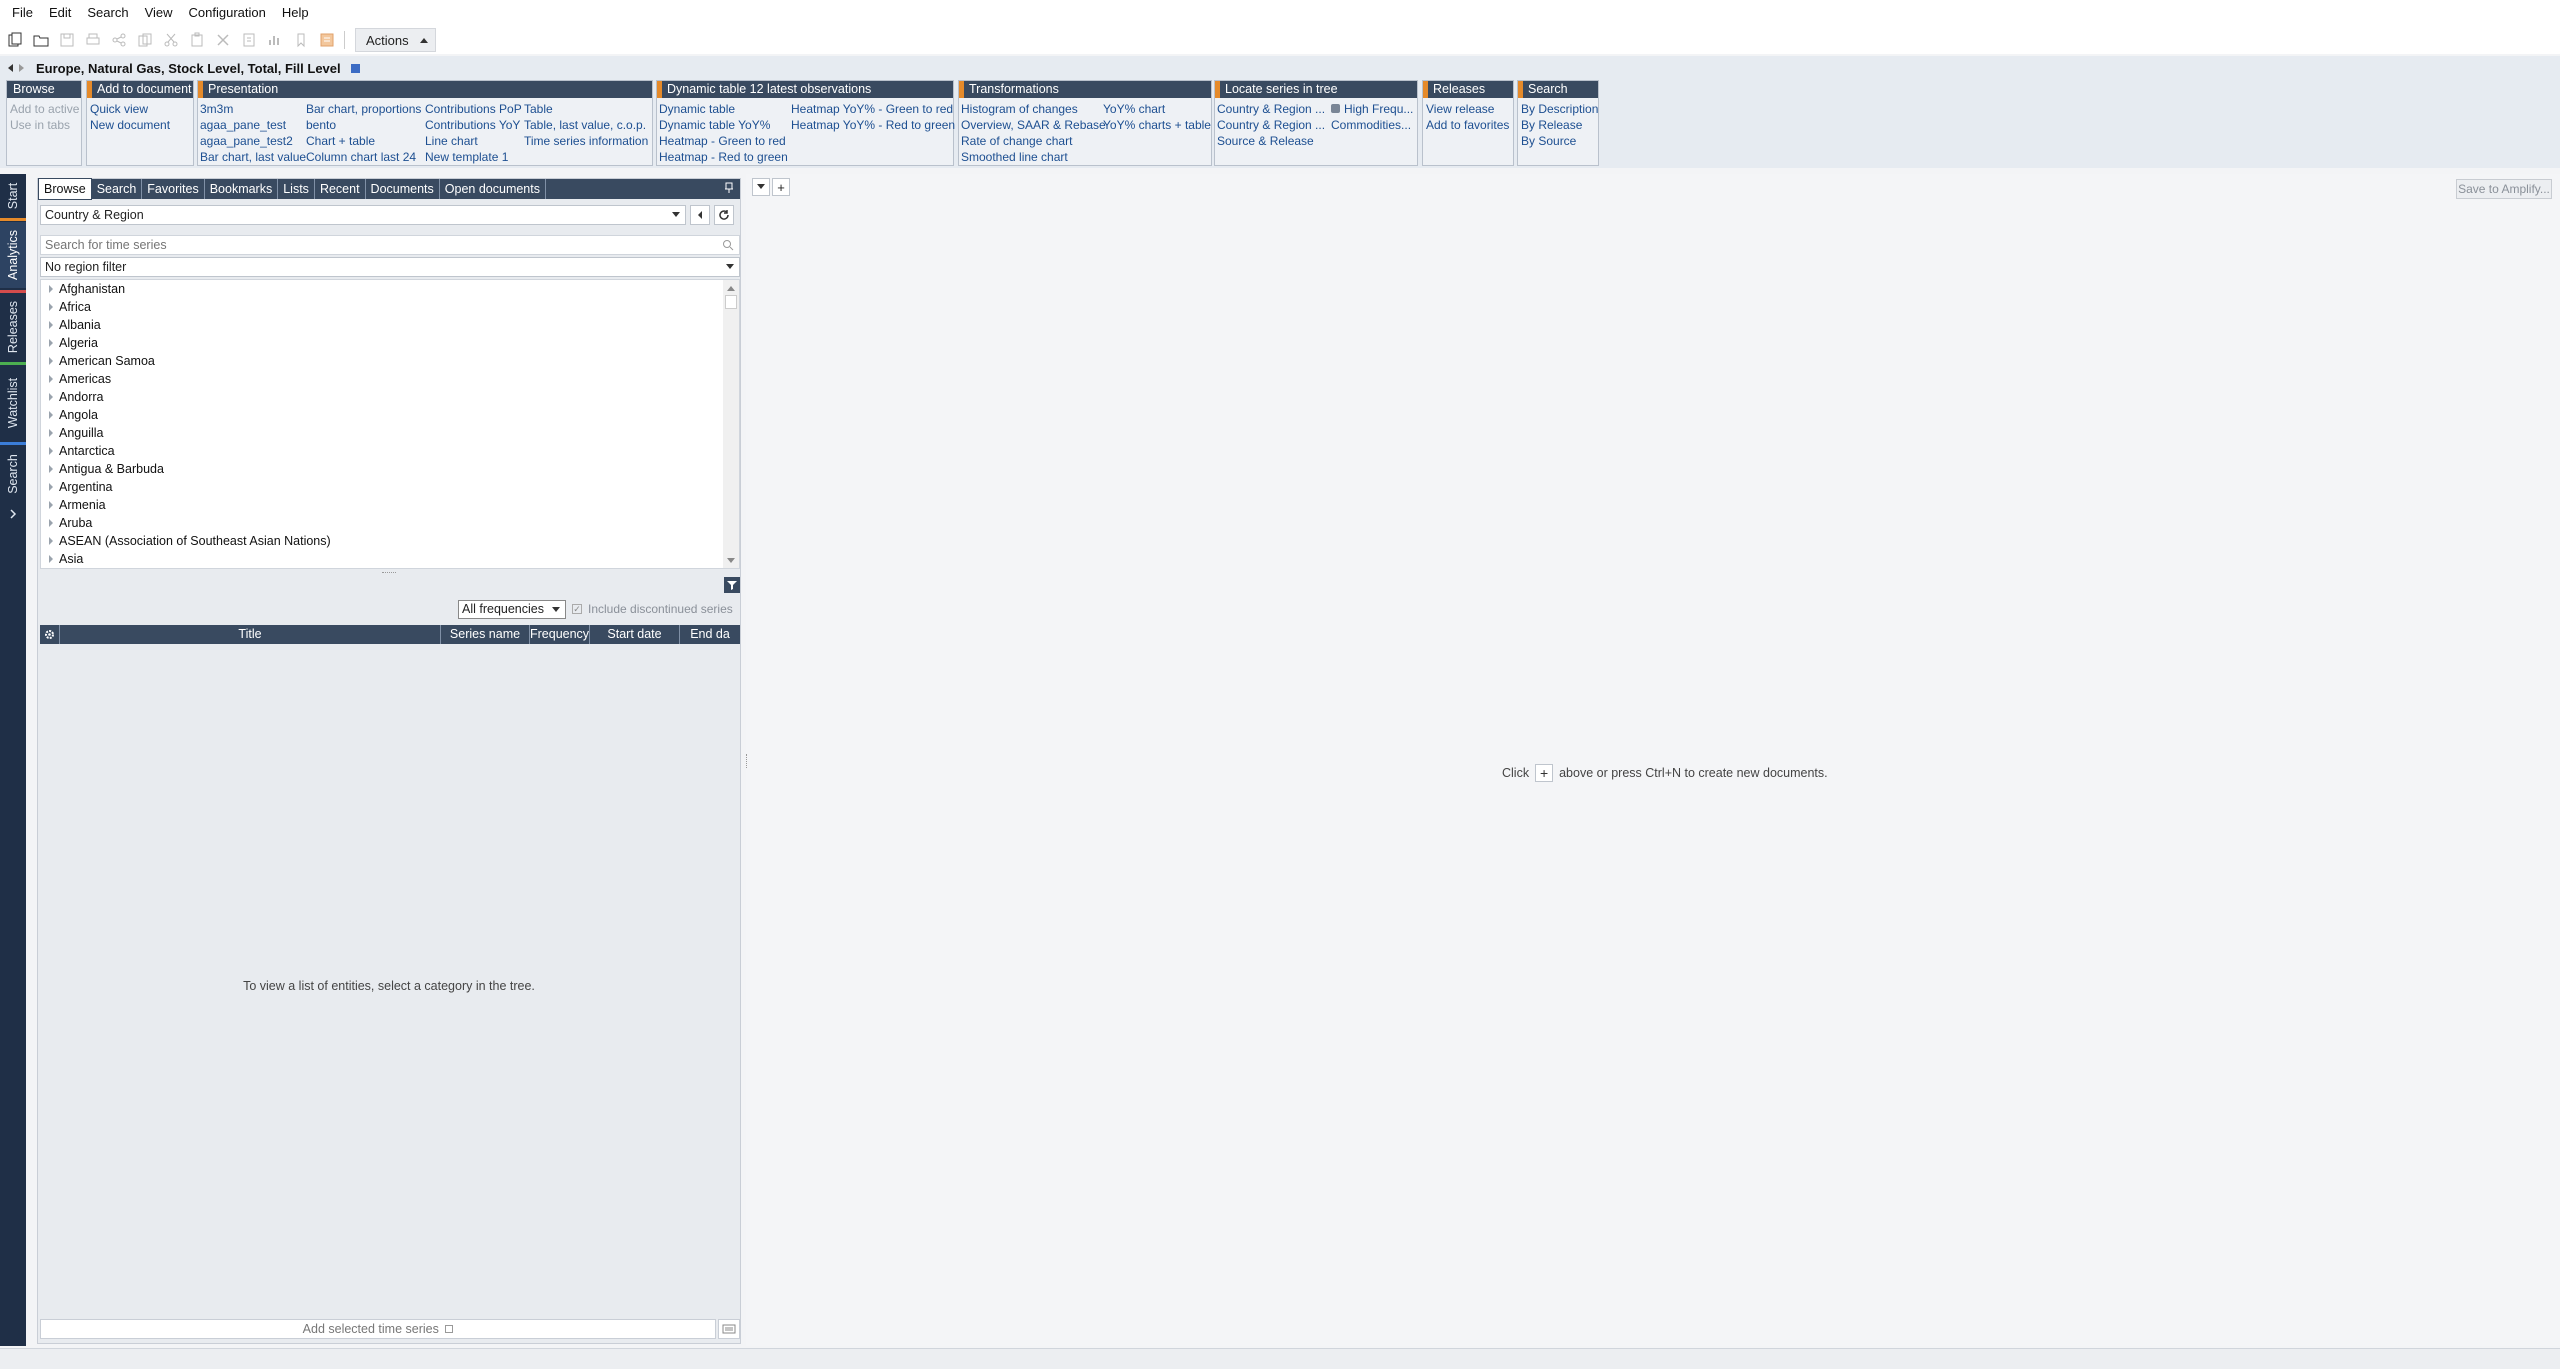  What do you see at coordinates (1559, 109) in the screenshot?
I see `search-by-description-link: By Description` at bounding box center [1559, 109].